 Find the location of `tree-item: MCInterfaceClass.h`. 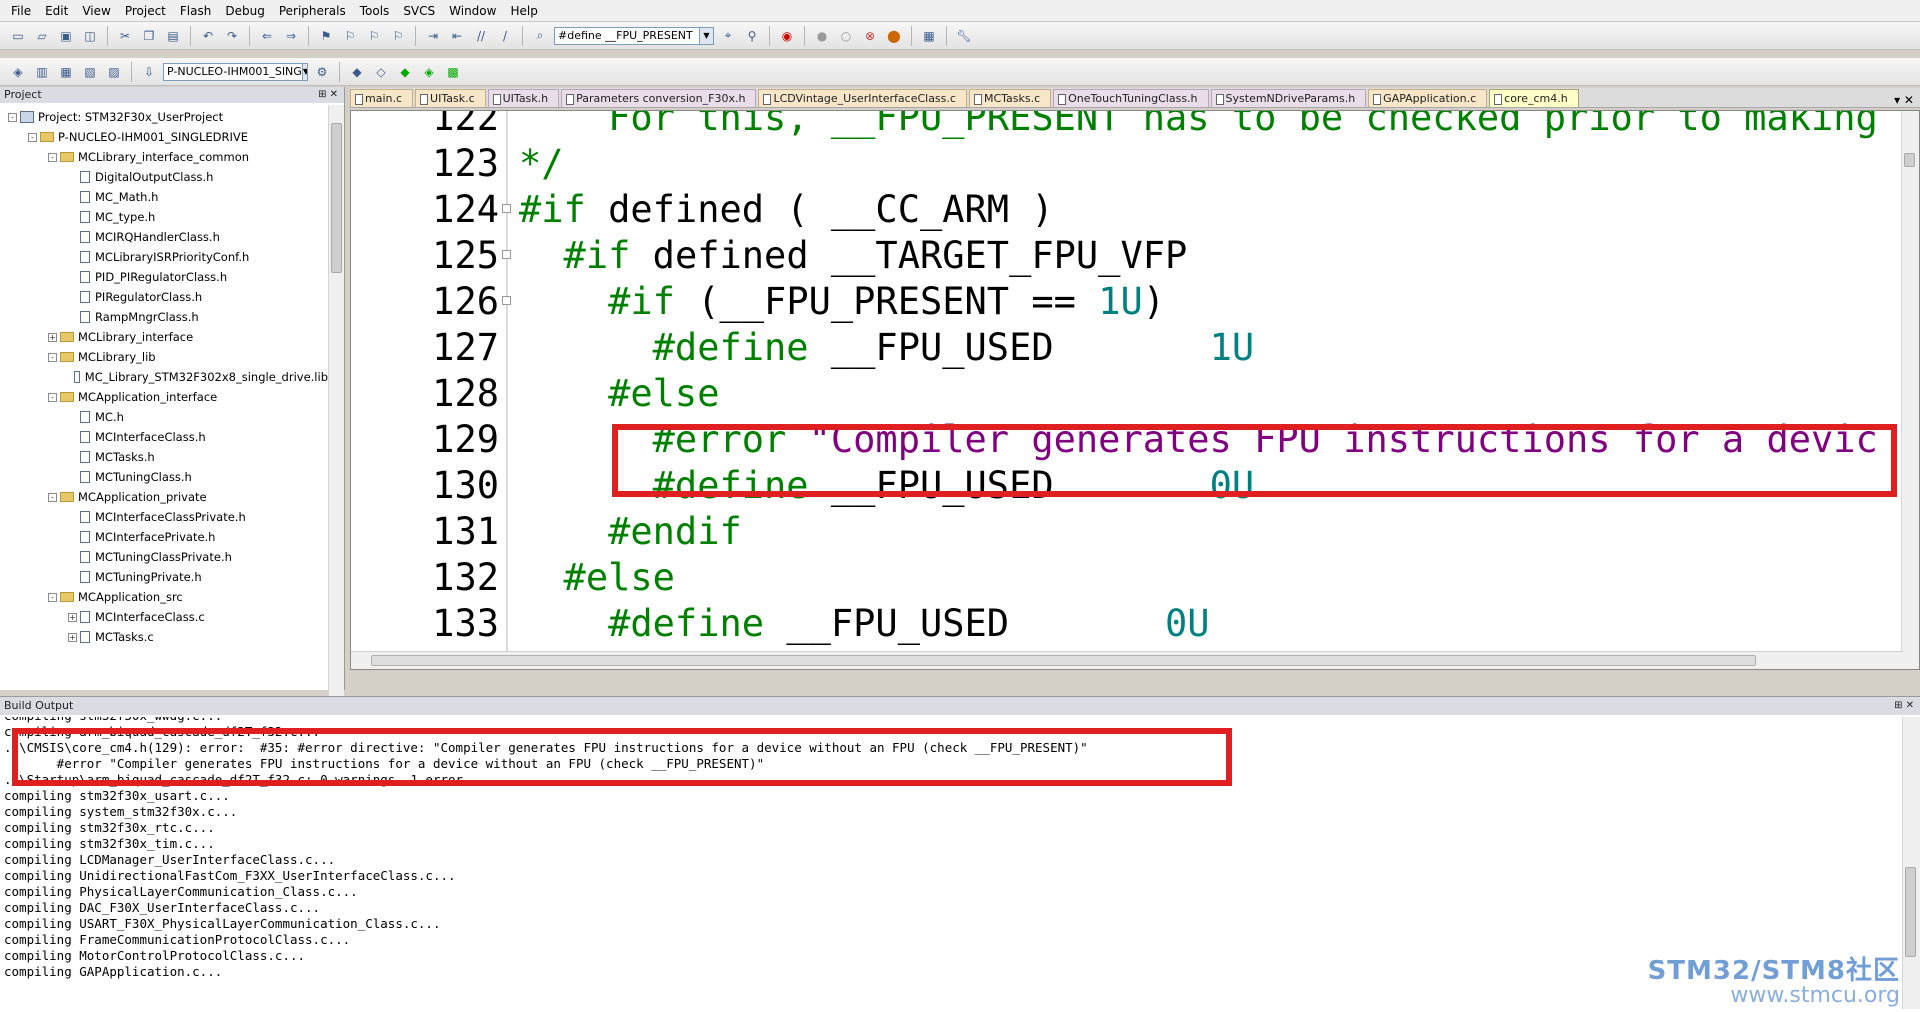

tree-item: MCInterfaceClass.h is located at coordinates (164, 437).